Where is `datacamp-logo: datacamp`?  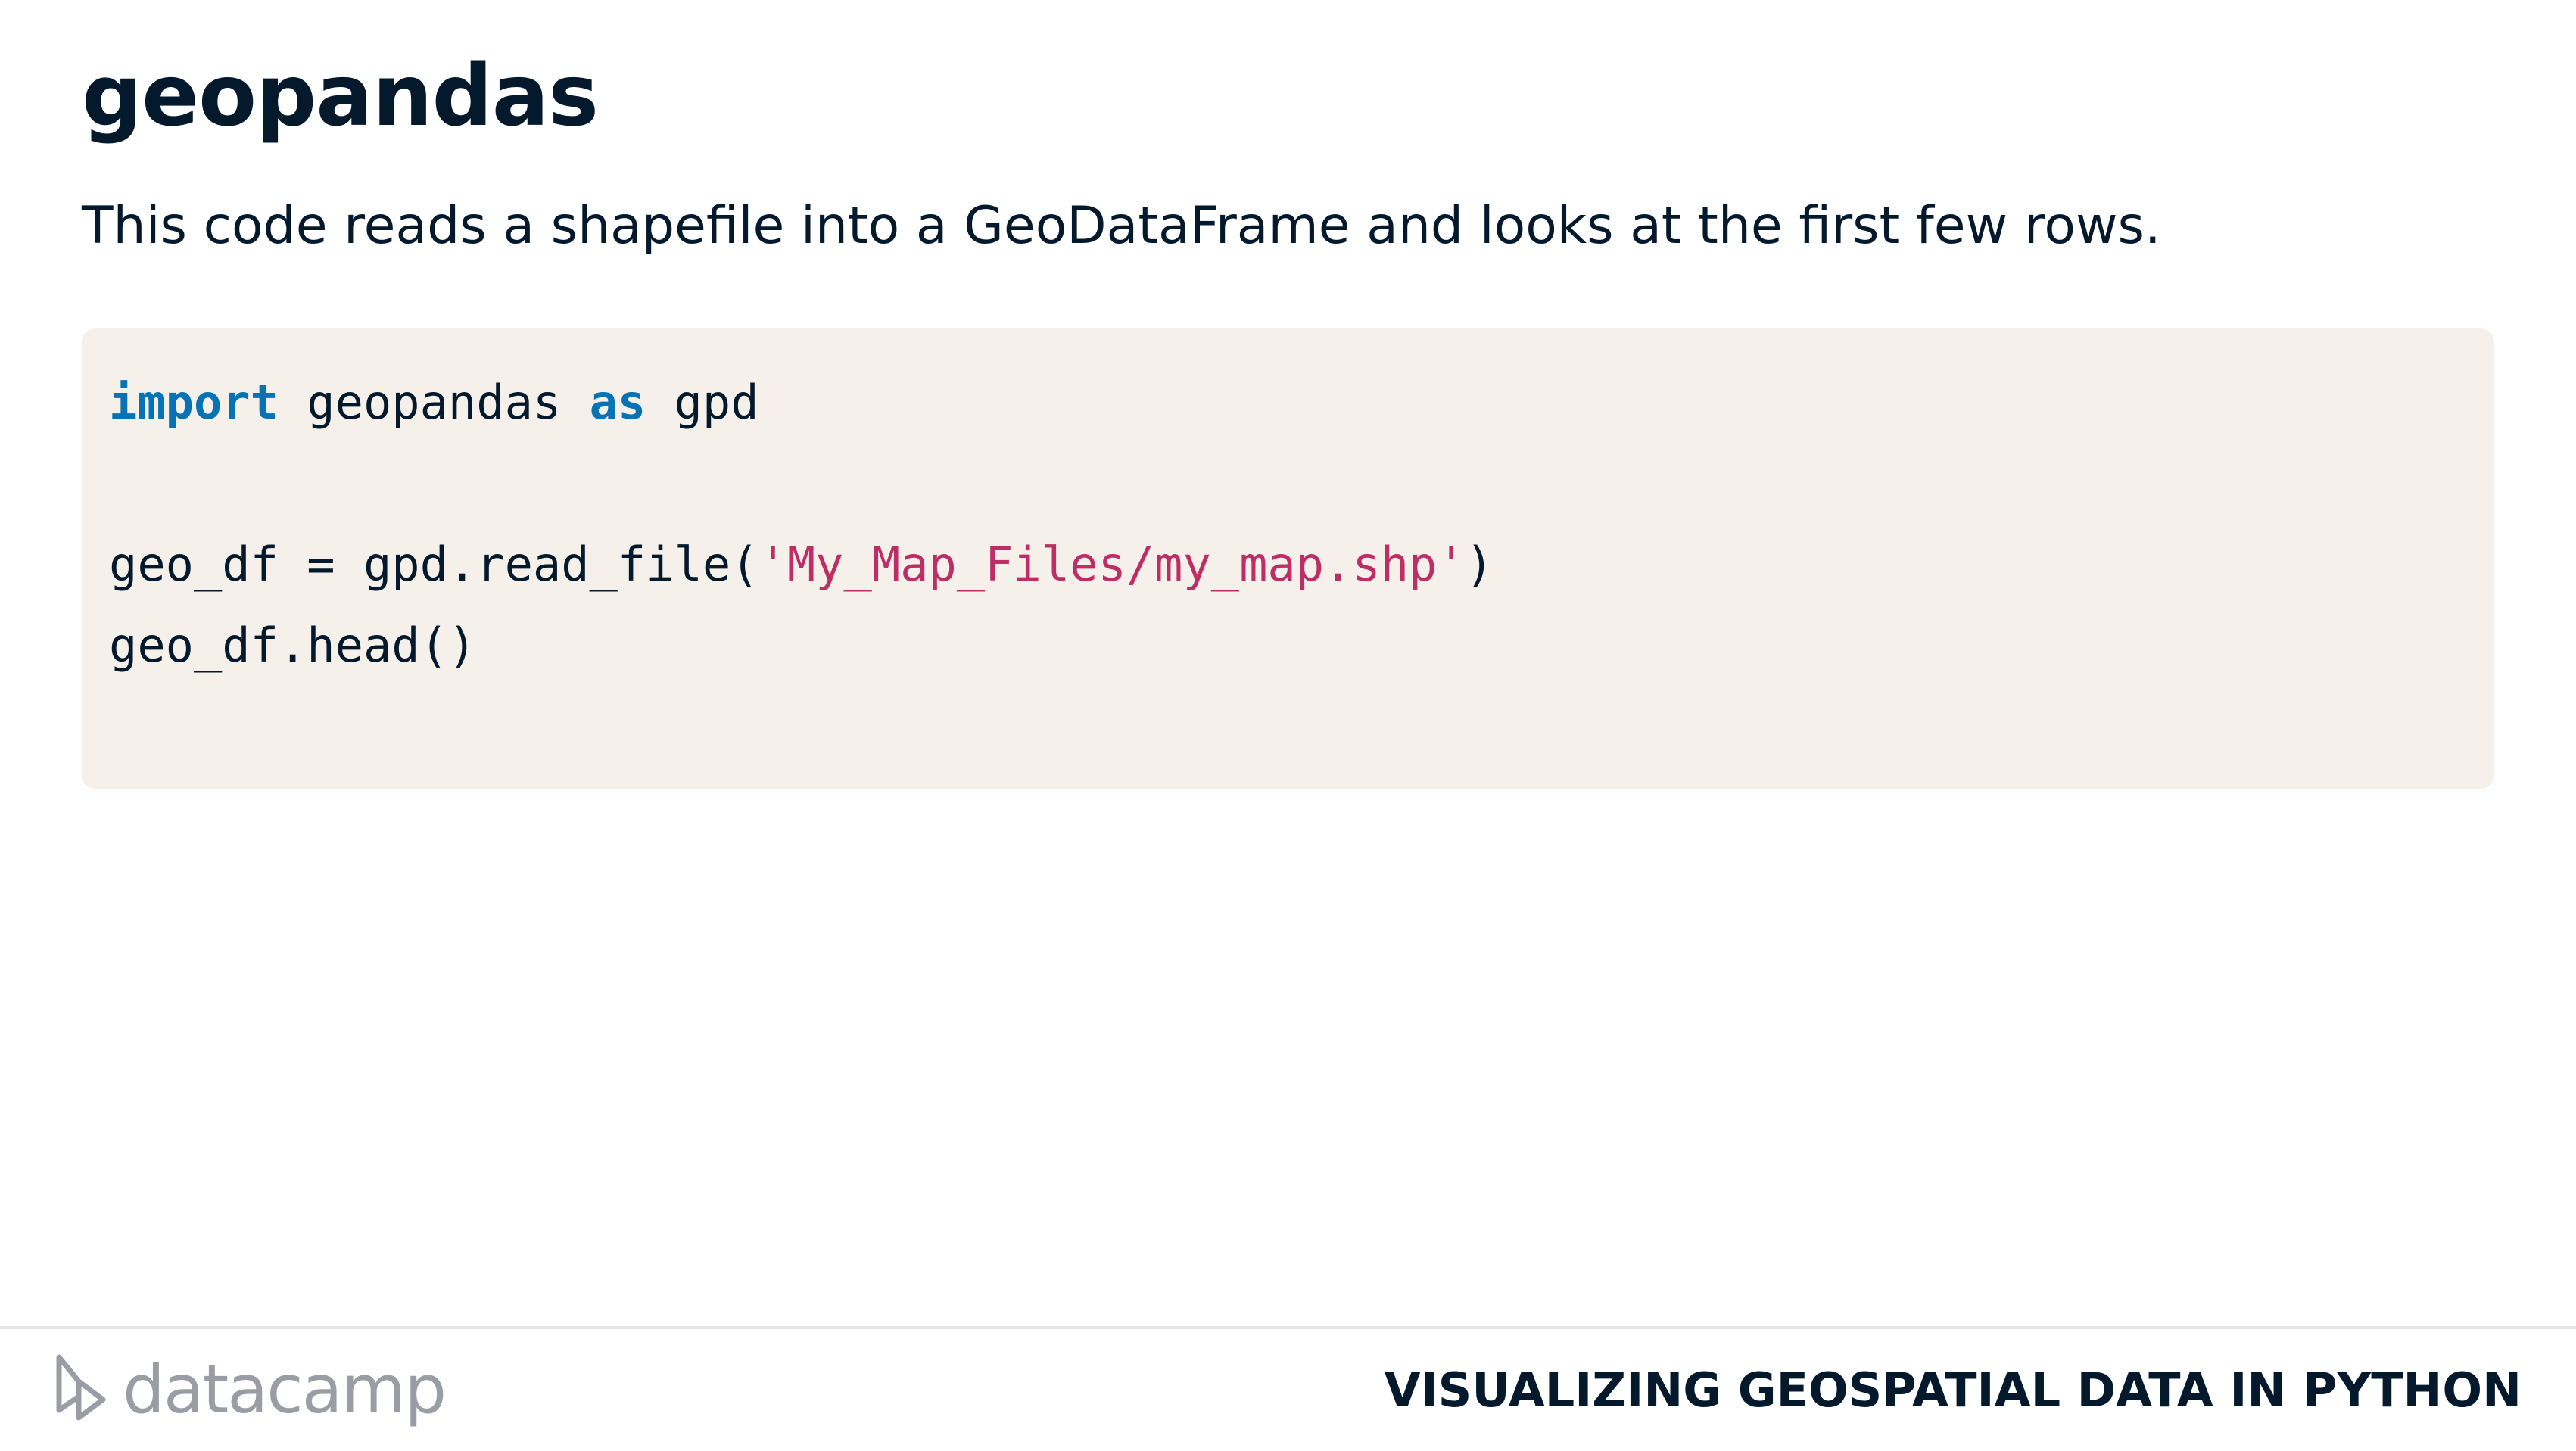 datacamp-logo: datacamp is located at coordinates (250, 1389).